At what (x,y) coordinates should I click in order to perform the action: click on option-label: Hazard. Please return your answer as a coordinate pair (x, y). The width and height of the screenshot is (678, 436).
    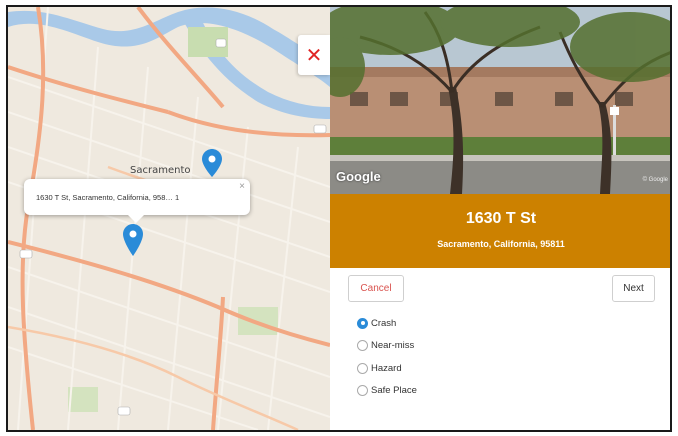
    Looking at the image, I should click on (386, 368).